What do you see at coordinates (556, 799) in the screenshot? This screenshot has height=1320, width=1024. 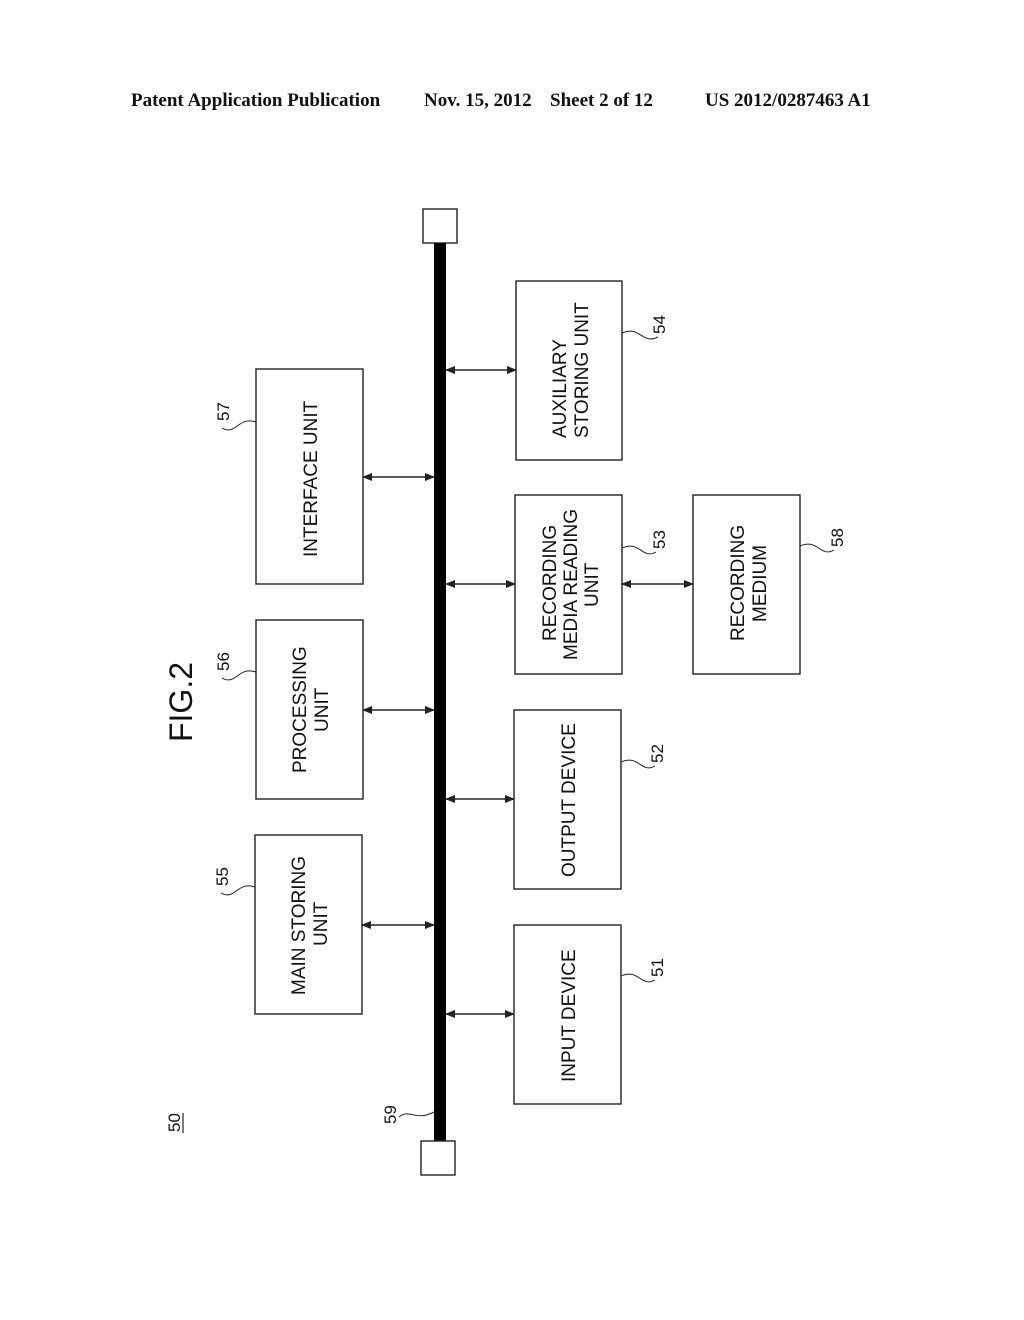 I see `block-output-device: OUTPUT DEVICE 52` at bounding box center [556, 799].